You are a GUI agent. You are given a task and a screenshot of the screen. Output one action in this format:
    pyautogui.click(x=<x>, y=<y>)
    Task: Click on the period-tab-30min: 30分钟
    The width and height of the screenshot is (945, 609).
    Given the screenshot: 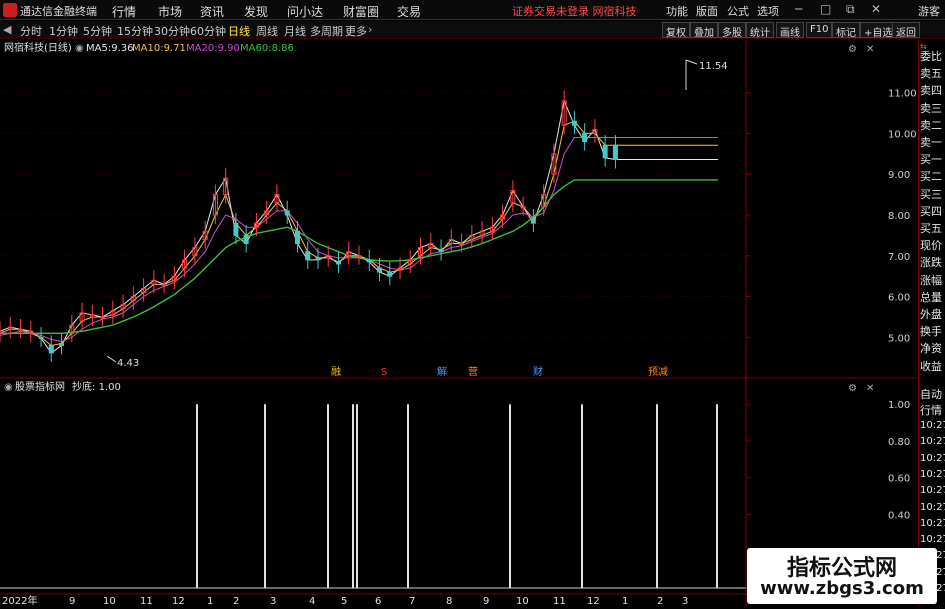 What is the action you would take?
    pyautogui.click(x=172, y=31)
    